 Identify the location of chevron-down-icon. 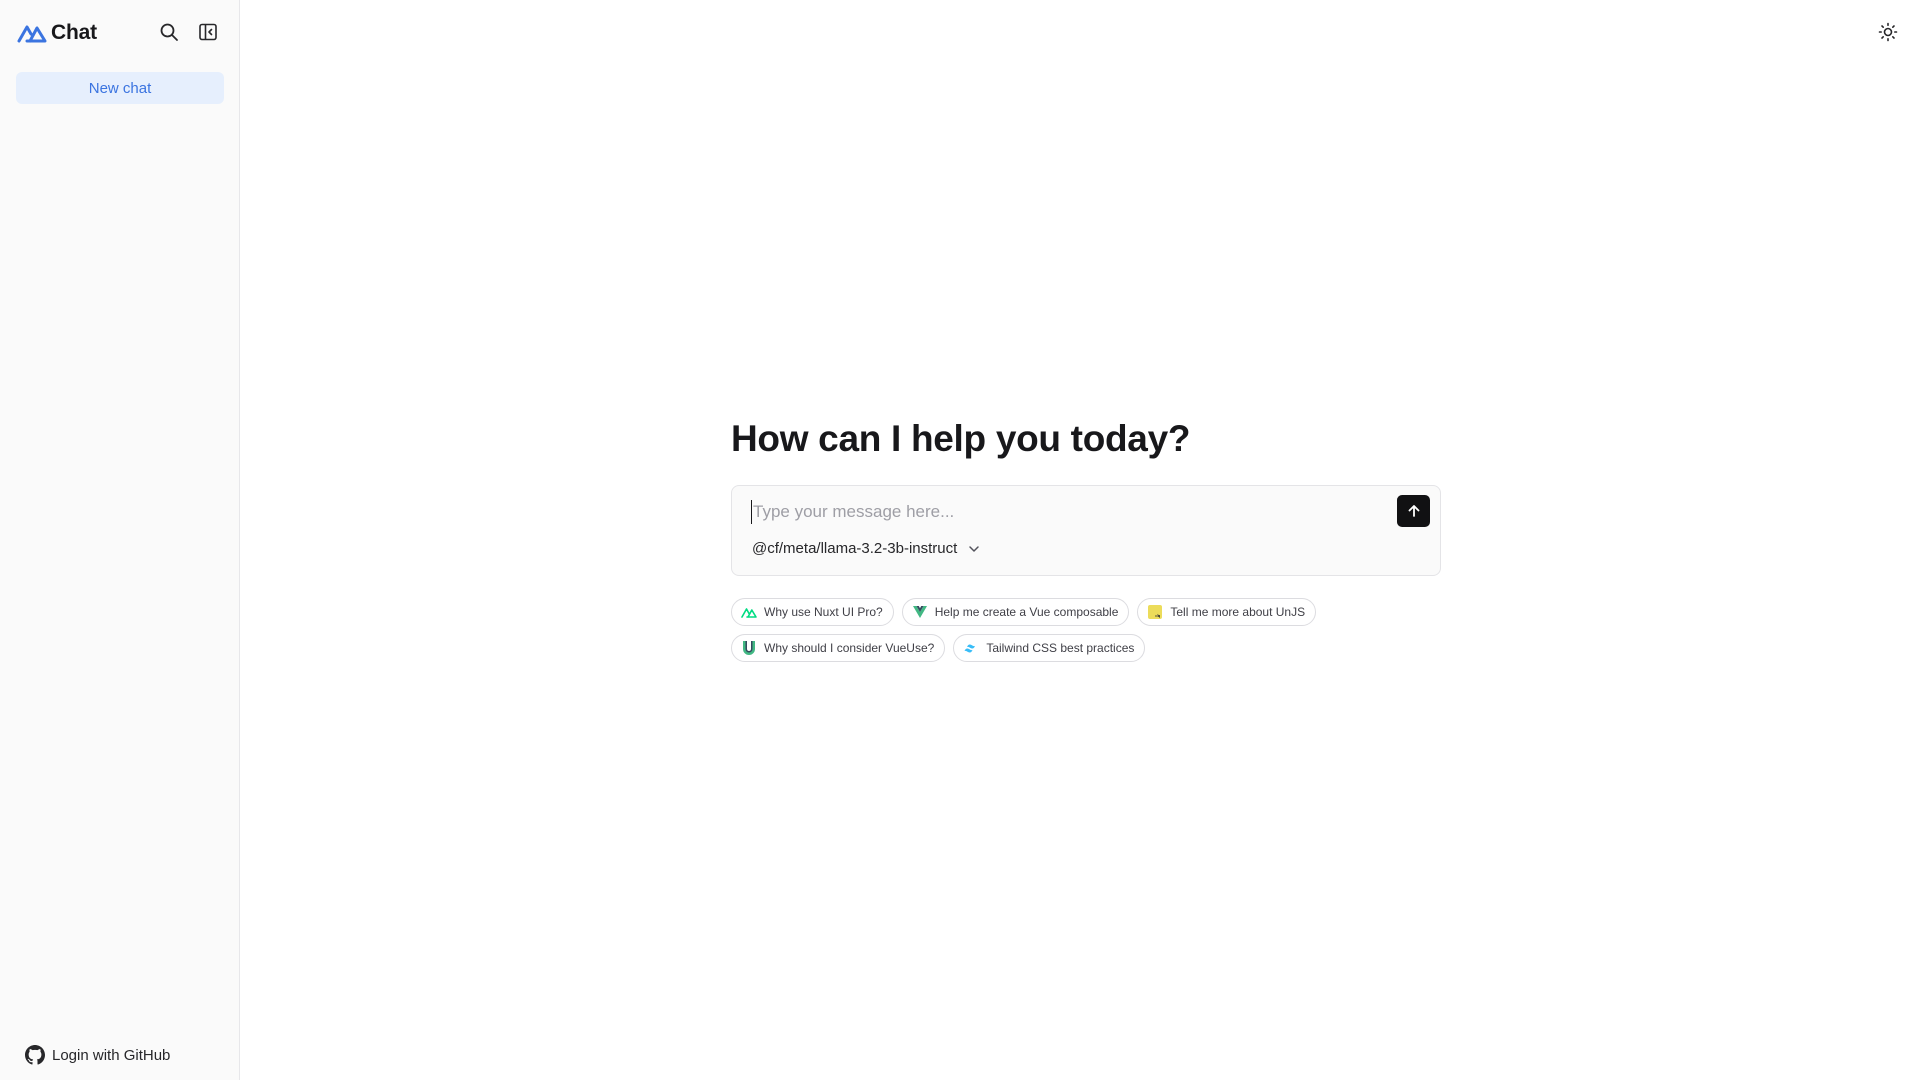
(974, 548).